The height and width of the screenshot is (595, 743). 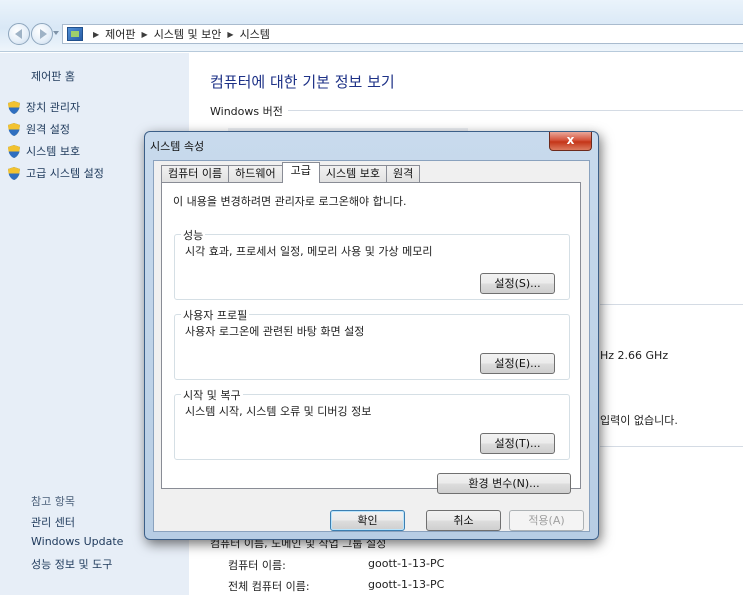 I want to click on nav-device-manager: 장치 관리자, so click(x=44, y=107).